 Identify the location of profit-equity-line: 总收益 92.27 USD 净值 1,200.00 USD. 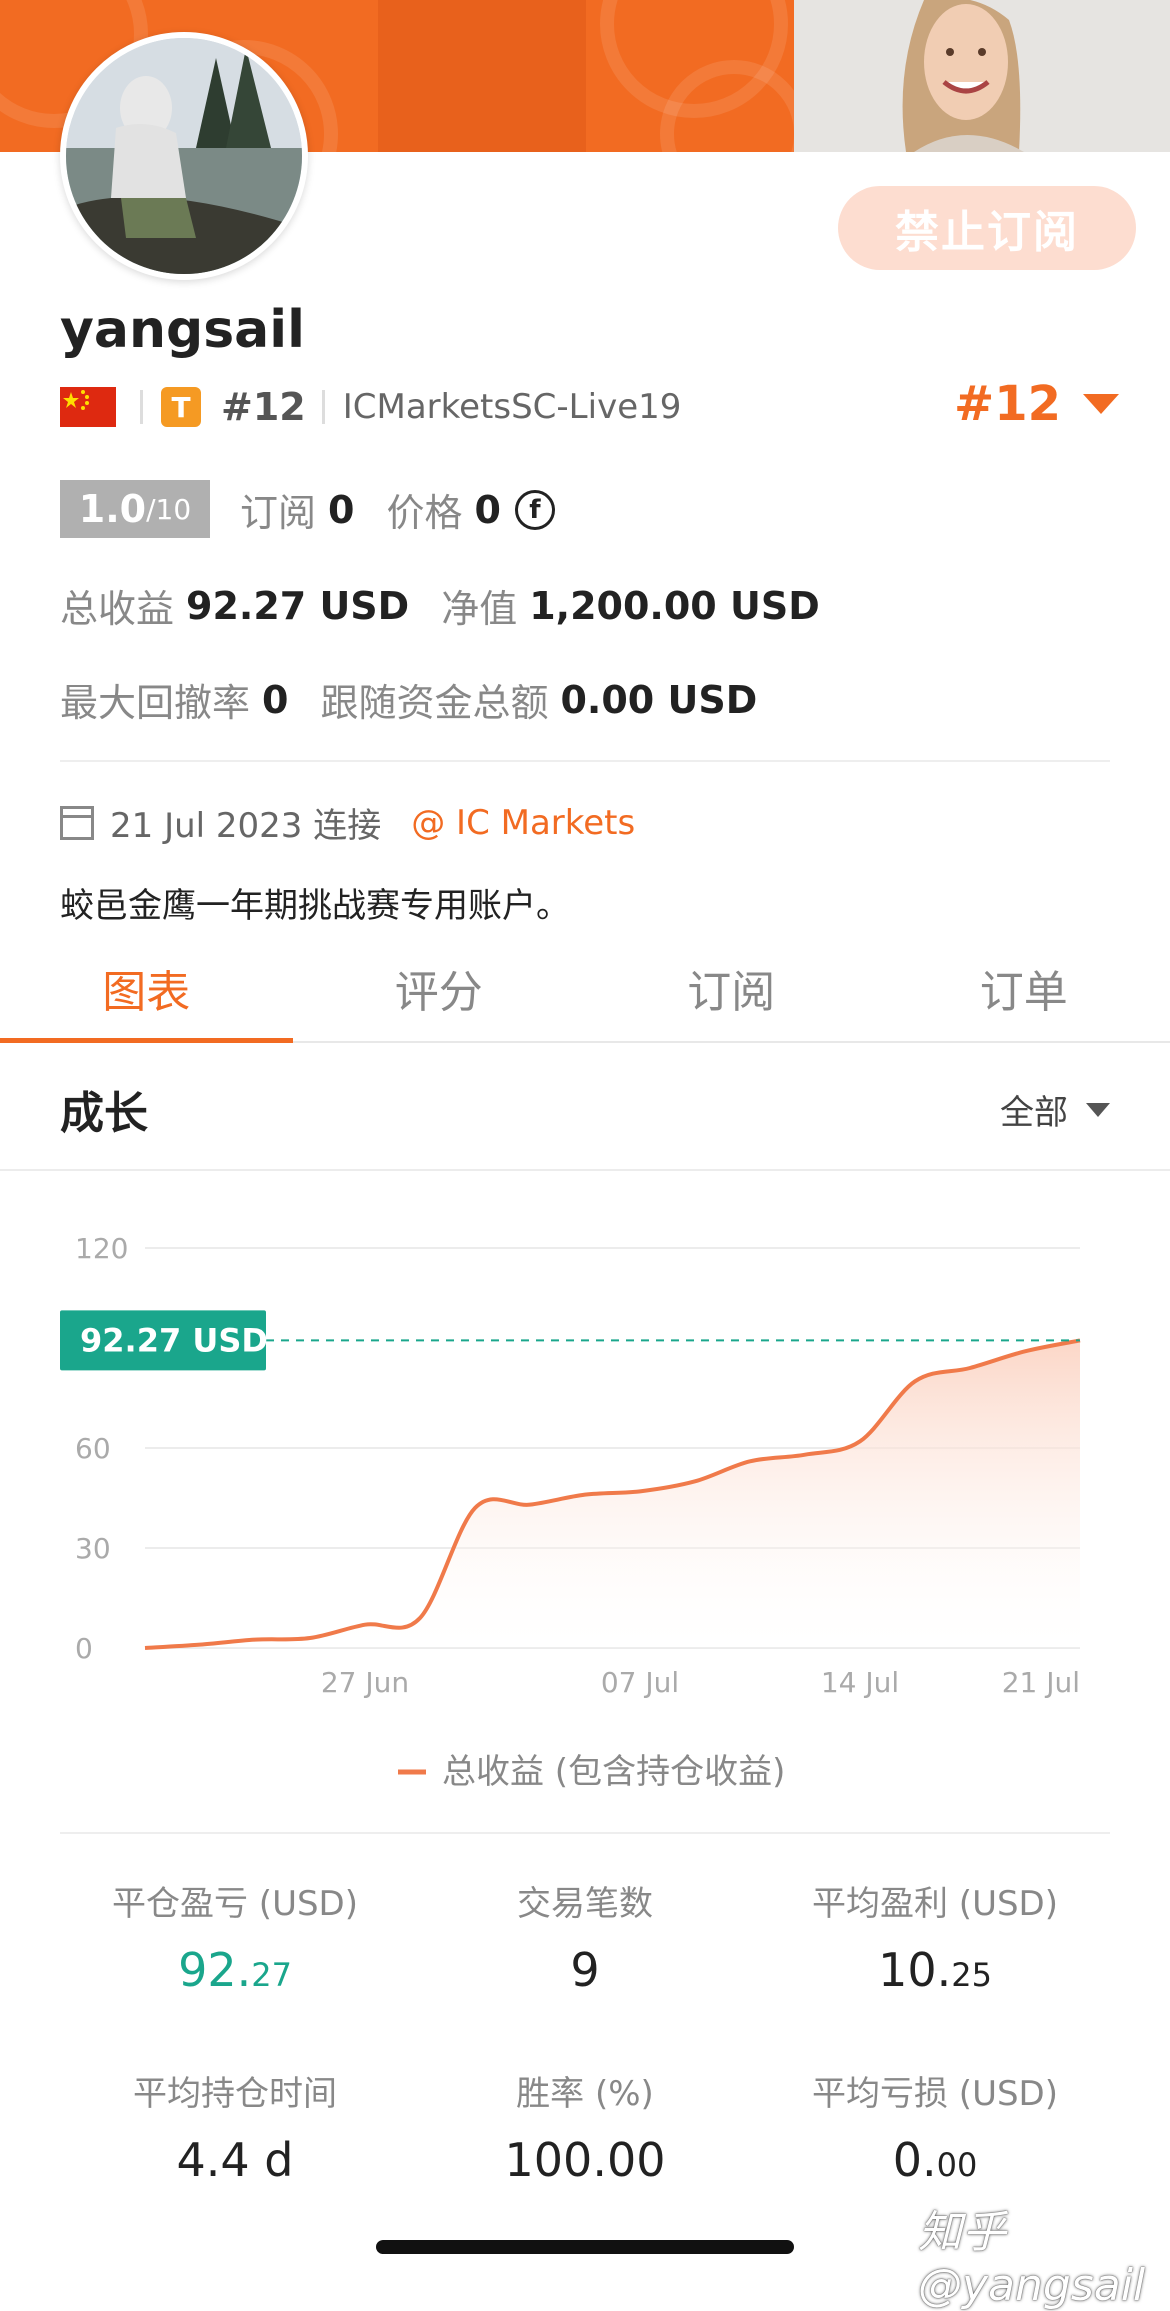
(456, 605).